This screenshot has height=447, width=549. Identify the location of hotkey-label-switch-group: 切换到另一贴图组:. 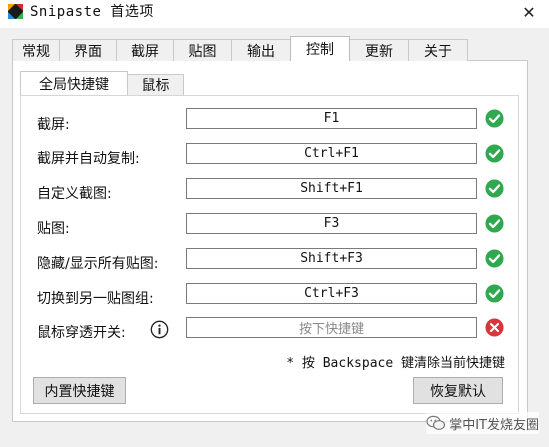
(95, 299).